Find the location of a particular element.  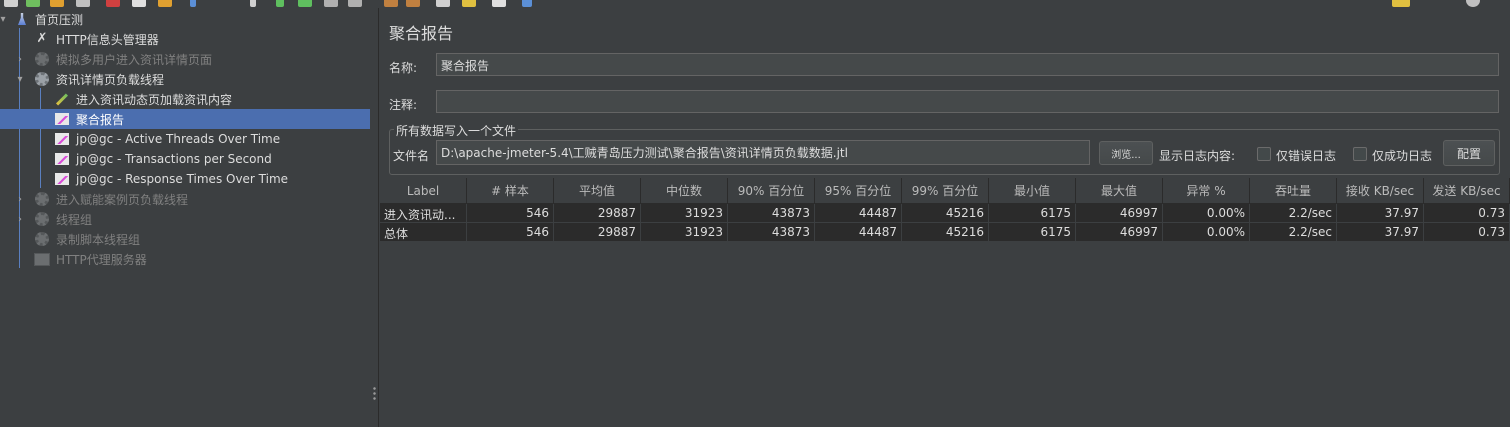

proxy-icon is located at coordinates (42, 259).